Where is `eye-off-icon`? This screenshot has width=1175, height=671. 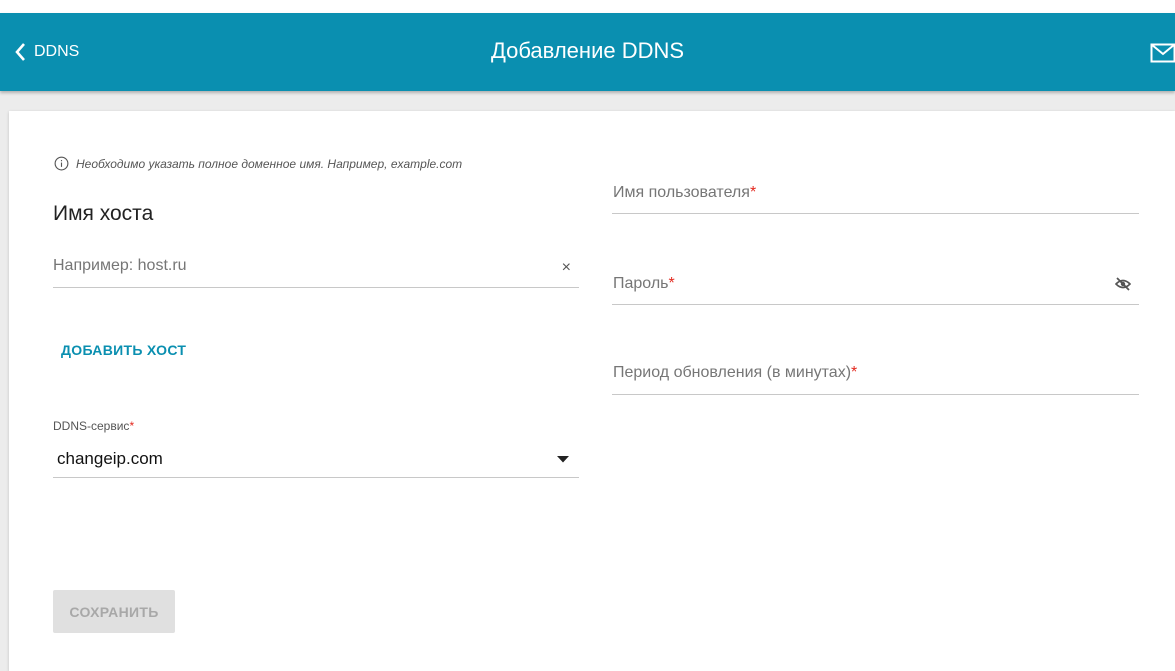 eye-off-icon is located at coordinates (1123, 284).